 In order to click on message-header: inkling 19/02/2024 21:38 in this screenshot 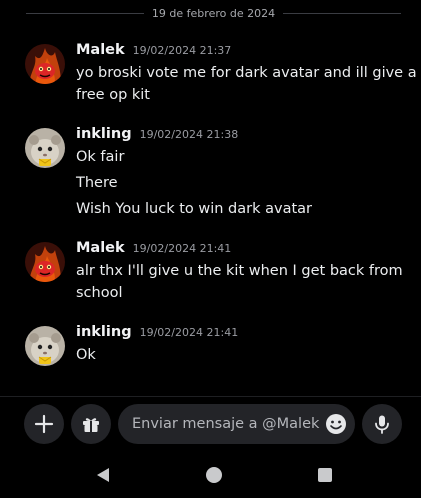, I will do `click(157, 135)`.